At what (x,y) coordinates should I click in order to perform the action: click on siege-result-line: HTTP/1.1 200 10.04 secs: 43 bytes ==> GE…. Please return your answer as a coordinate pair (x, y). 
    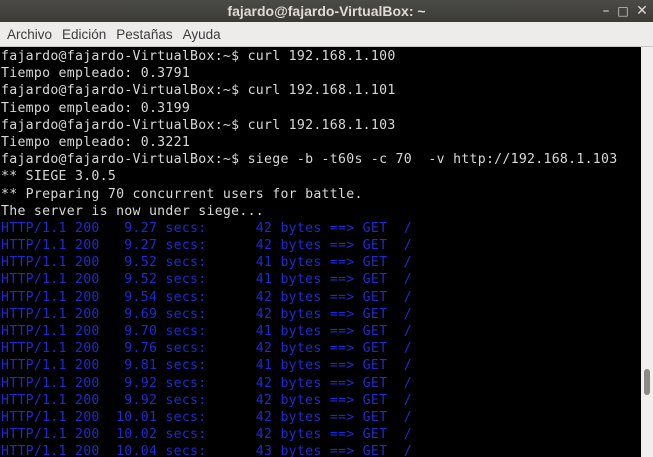
    Looking at the image, I should click on (206, 450).